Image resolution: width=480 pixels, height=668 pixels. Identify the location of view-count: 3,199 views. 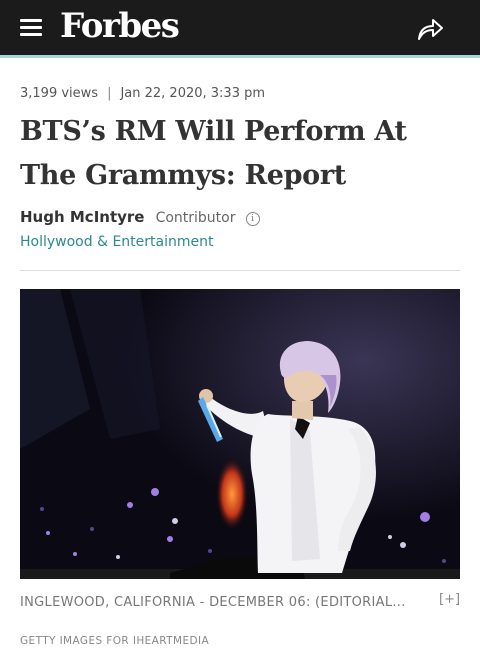
(59, 93).